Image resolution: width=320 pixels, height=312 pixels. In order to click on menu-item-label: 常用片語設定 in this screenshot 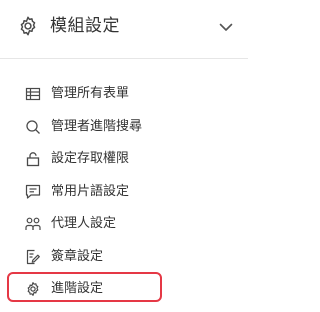, I will do `click(90, 191)`.